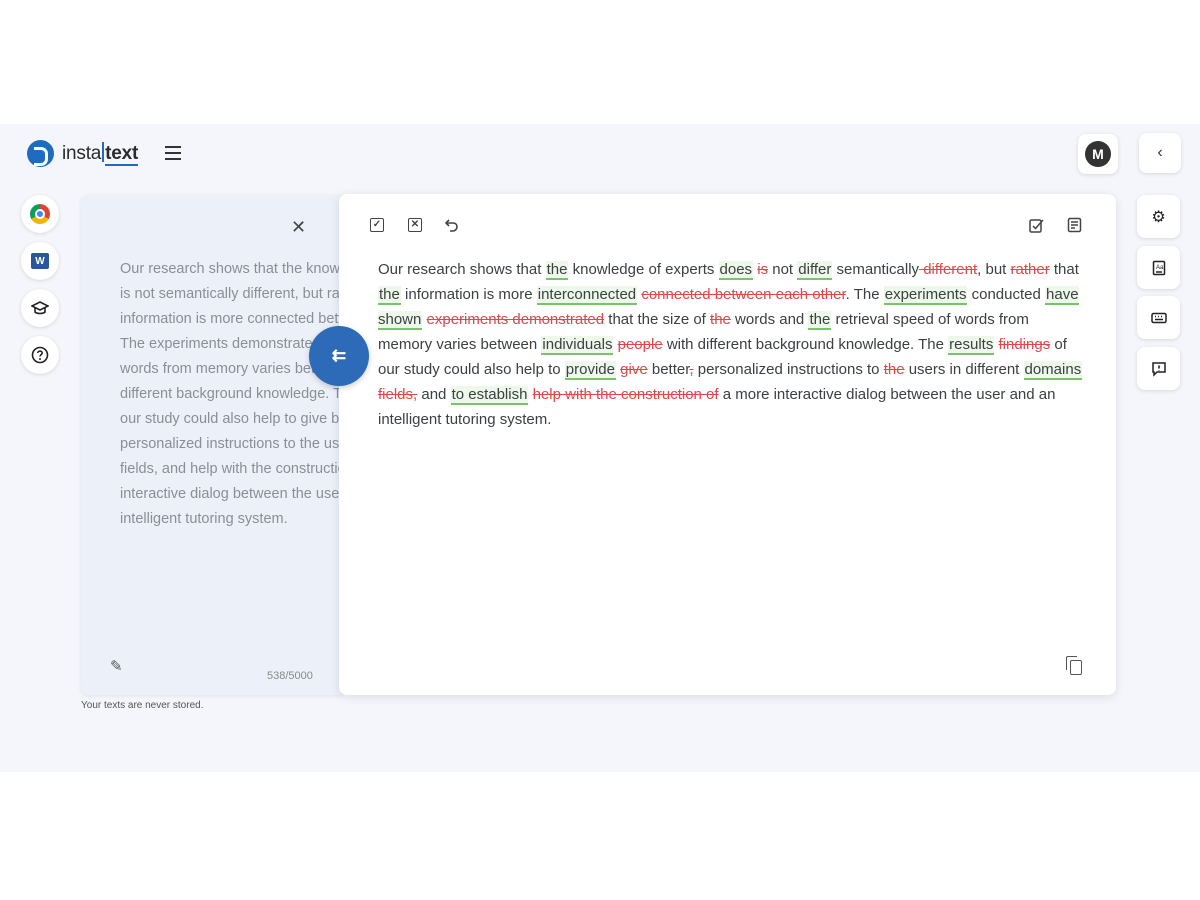 The height and width of the screenshot is (900, 1200). I want to click on dictionary-button: Aa, so click(1158, 267).